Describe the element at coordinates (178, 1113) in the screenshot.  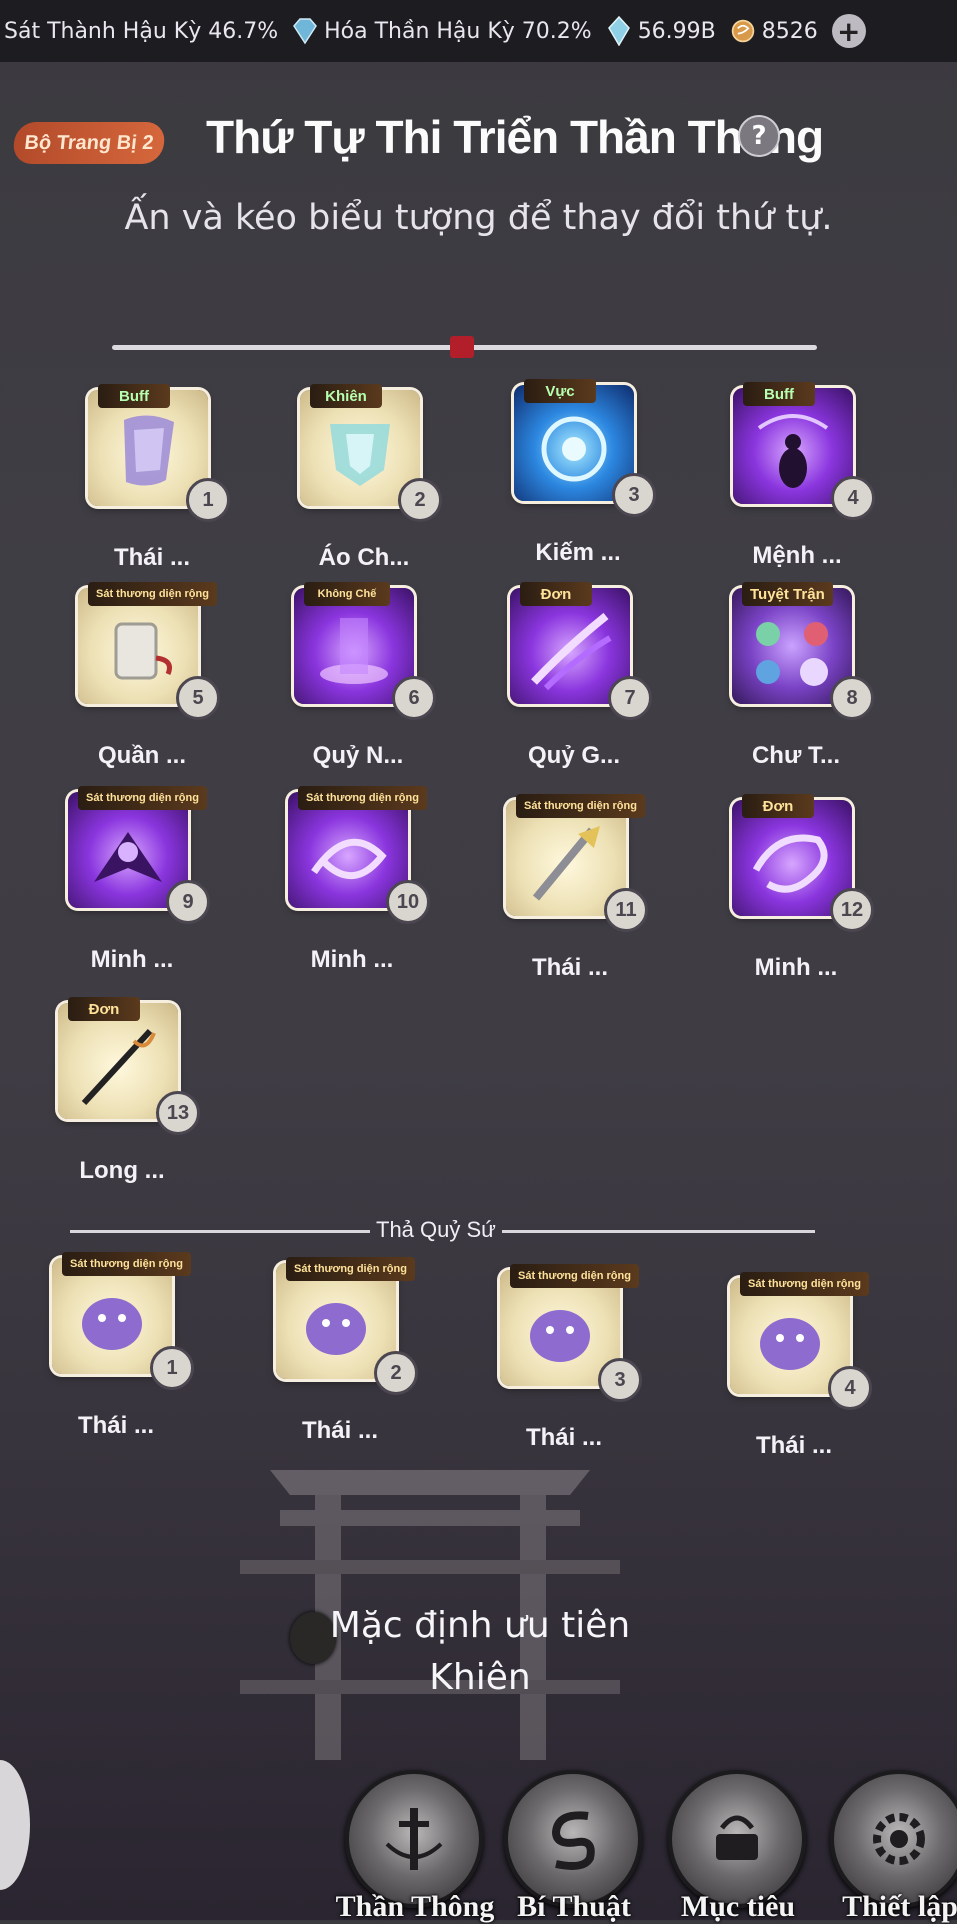
I see `order-number: 13` at that location.